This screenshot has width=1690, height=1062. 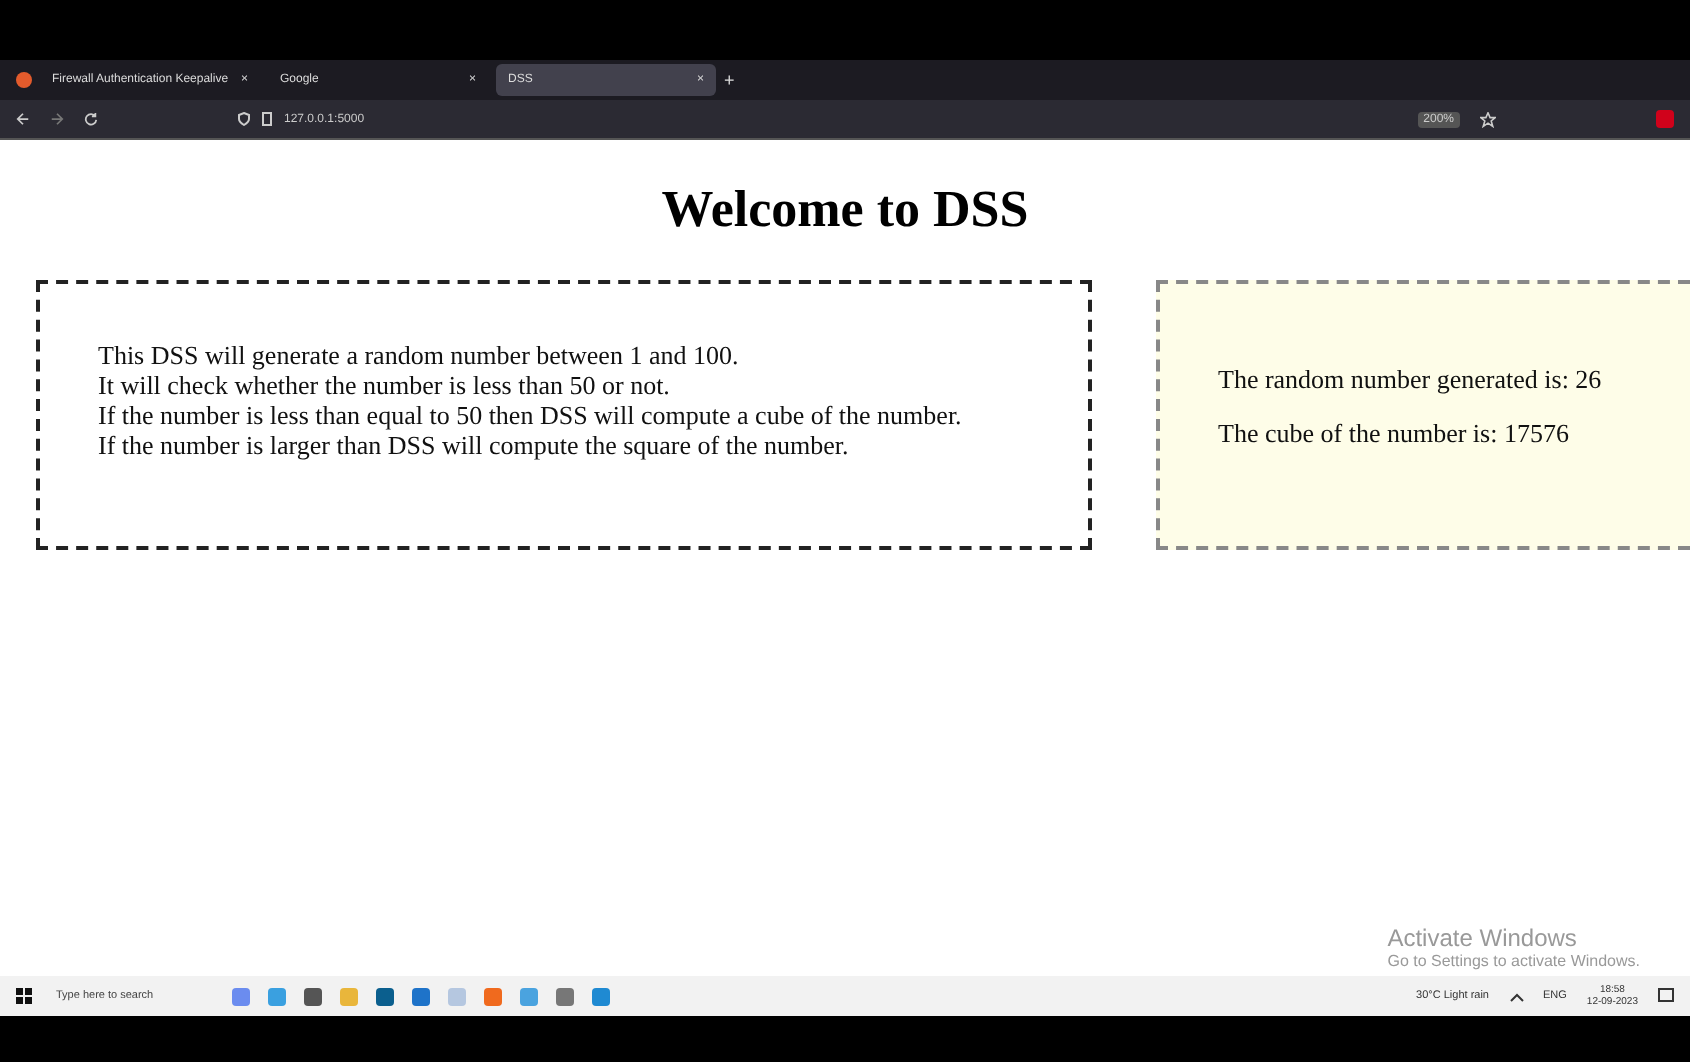 I want to click on shield-icon, so click(x=244, y=119).